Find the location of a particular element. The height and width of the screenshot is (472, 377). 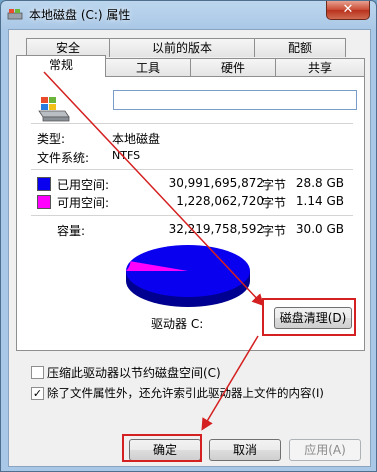

index-label: 除了文件属性外，还允许索引此驱动器上文件的内容(I) is located at coordinates (185, 393).